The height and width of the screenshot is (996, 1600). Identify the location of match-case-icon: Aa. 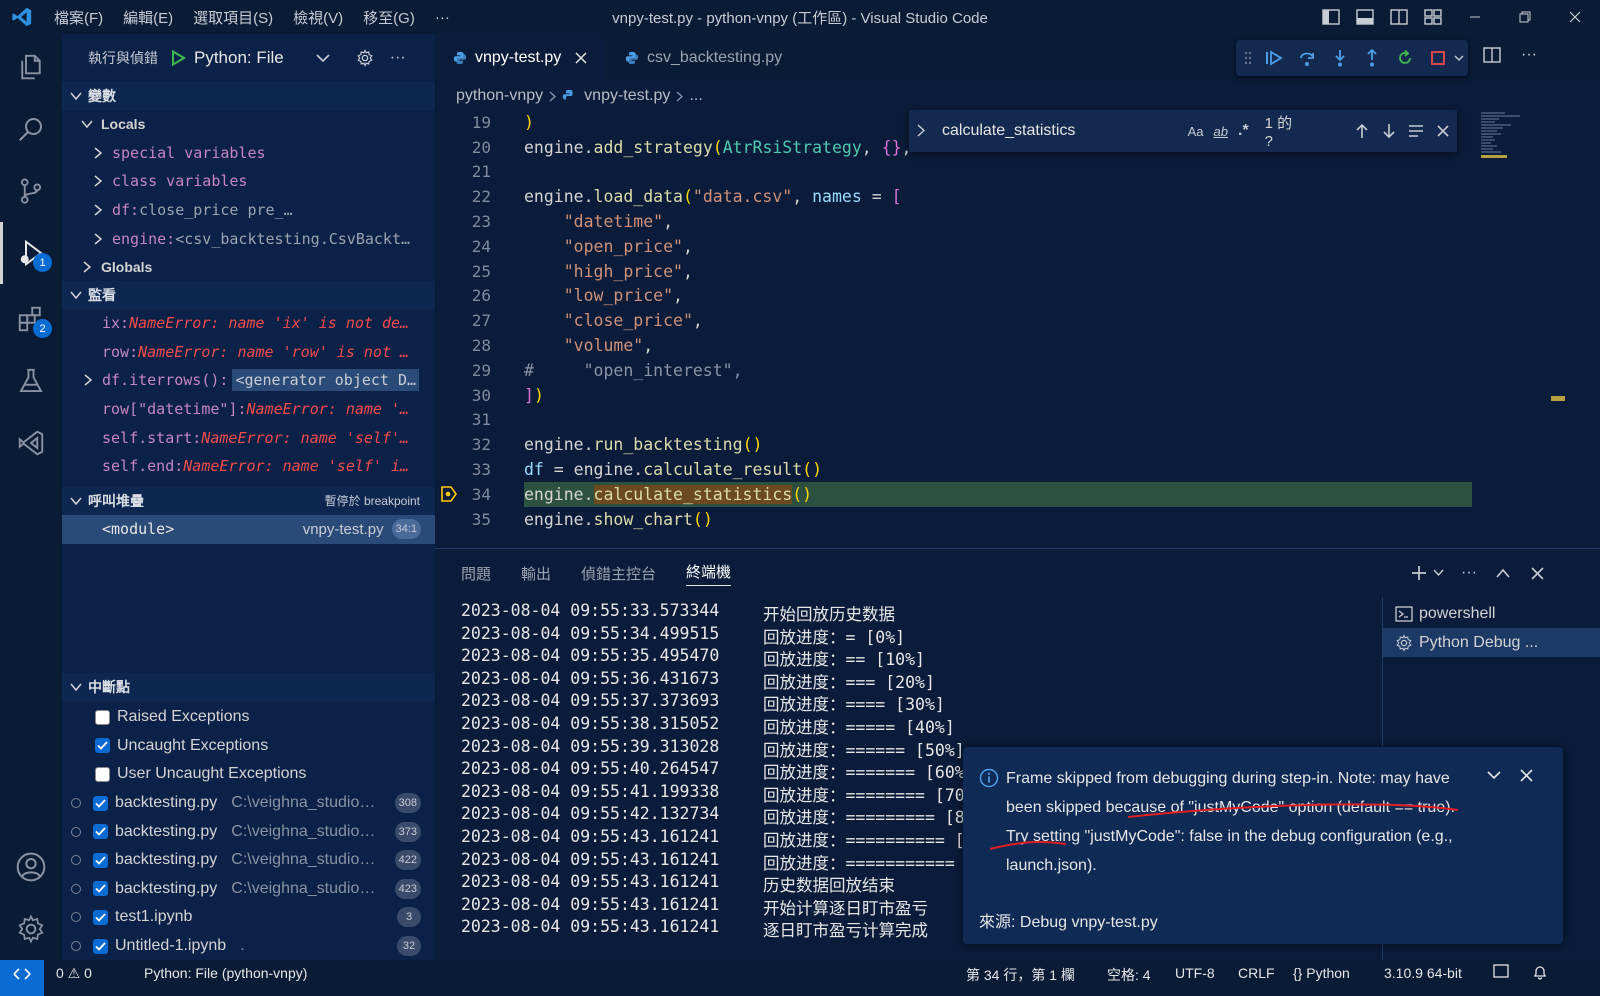
(1196, 131).